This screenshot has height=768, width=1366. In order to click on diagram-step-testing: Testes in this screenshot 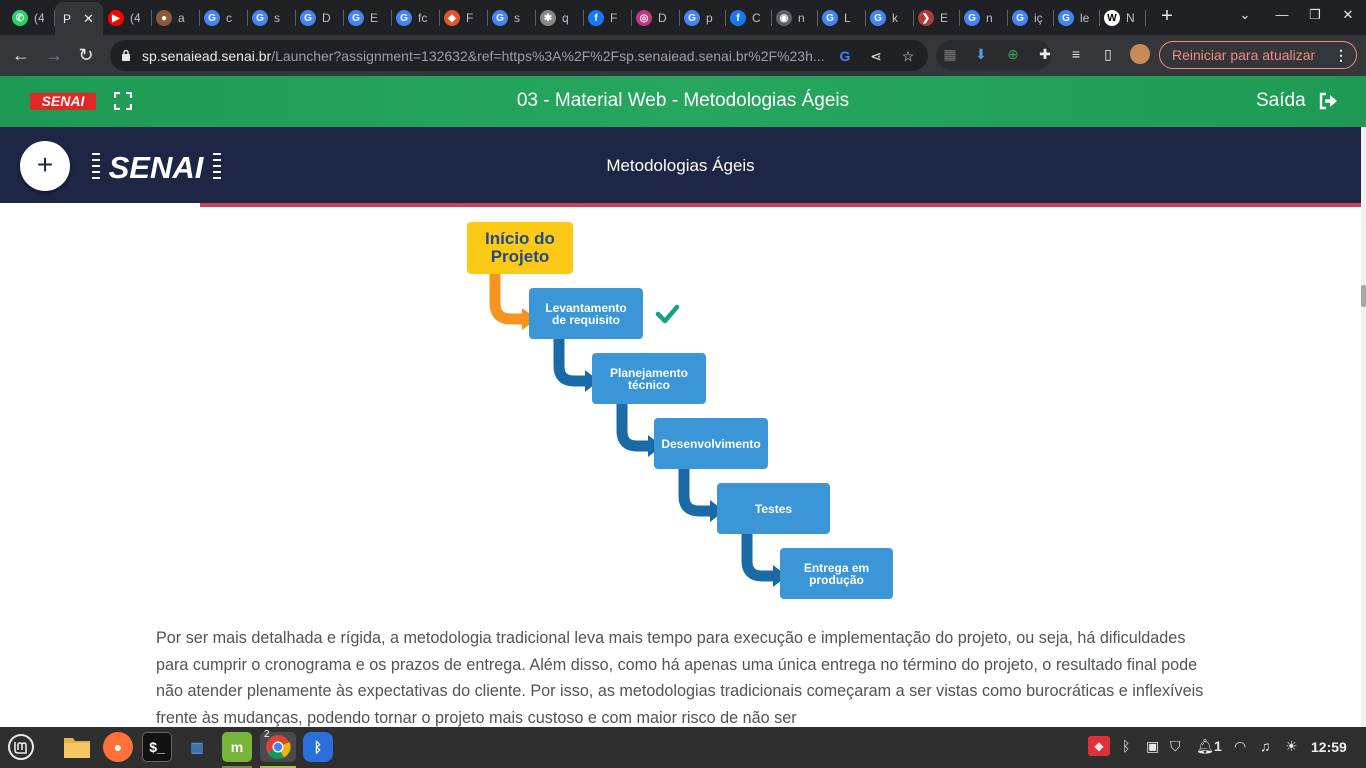, I will do `click(773, 508)`.